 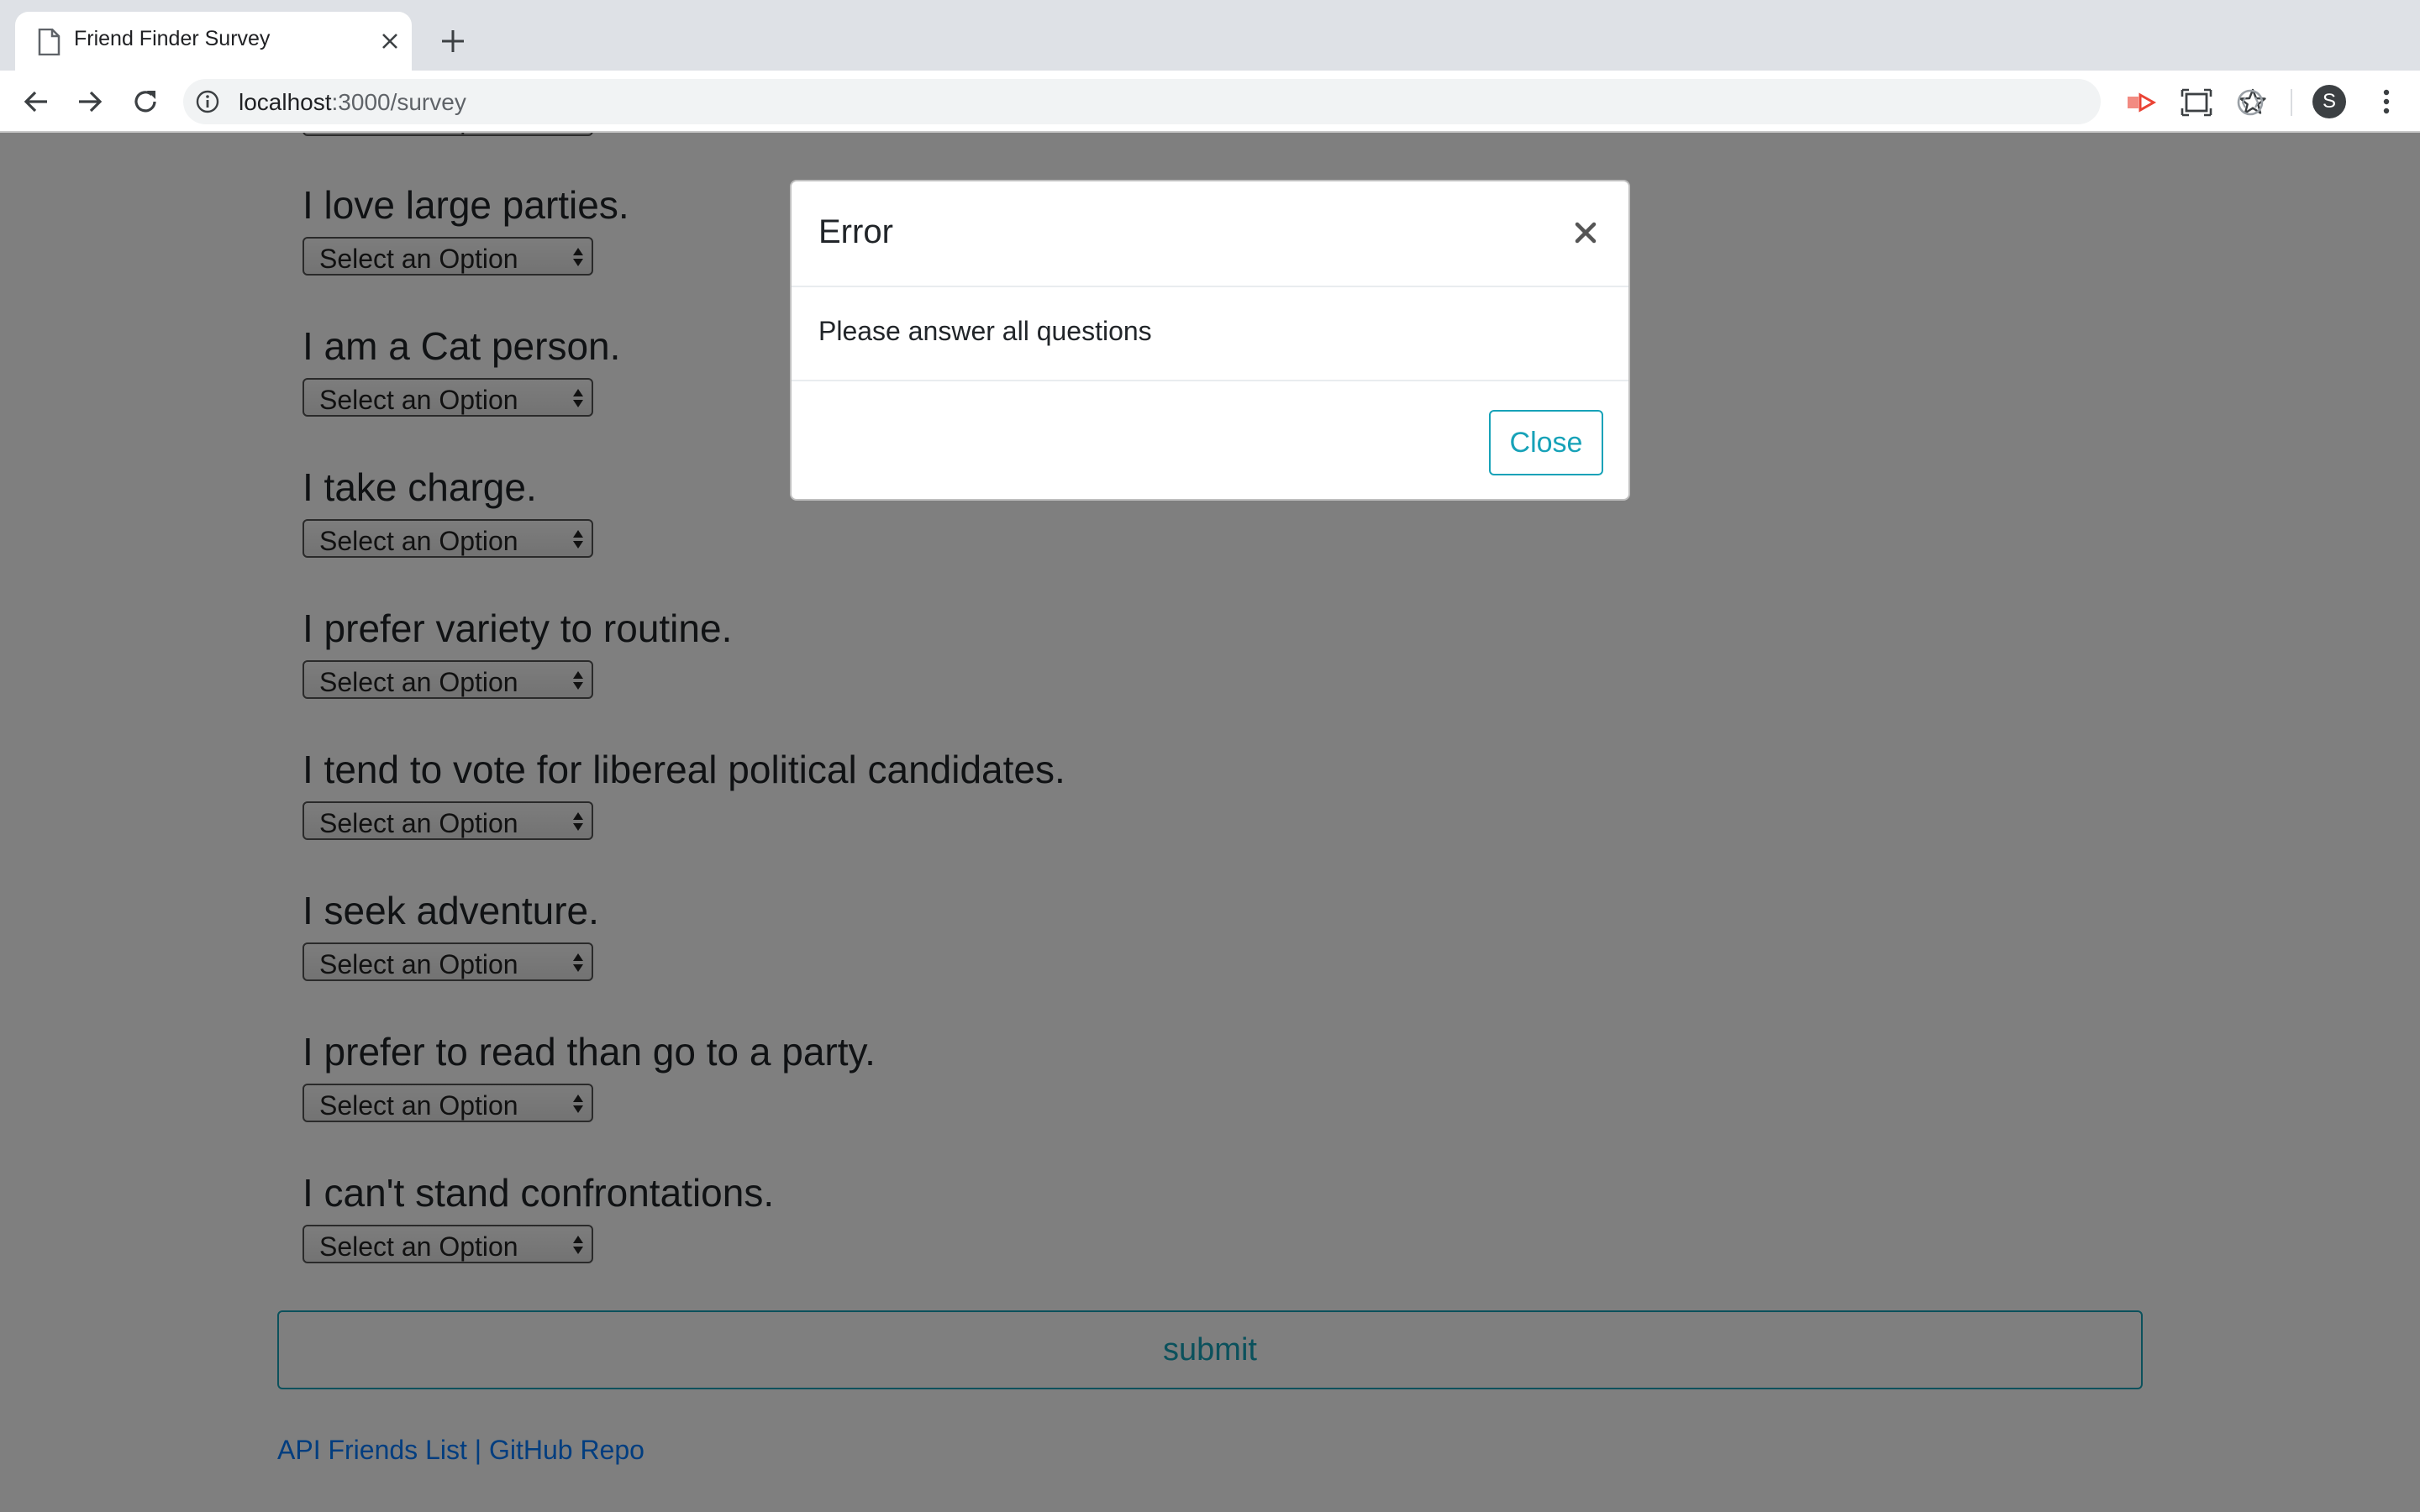 I want to click on browser-toolbar: localhost:3000/survey S, so click(x=1210, y=102).